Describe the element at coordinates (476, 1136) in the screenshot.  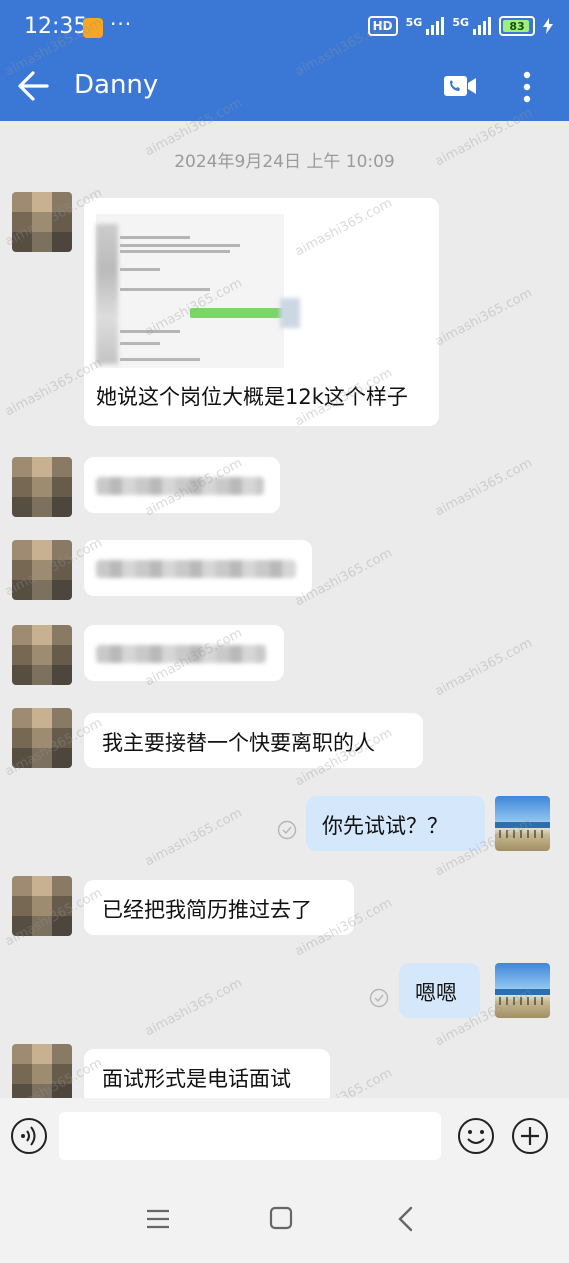
I see `emoji-icon` at that location.